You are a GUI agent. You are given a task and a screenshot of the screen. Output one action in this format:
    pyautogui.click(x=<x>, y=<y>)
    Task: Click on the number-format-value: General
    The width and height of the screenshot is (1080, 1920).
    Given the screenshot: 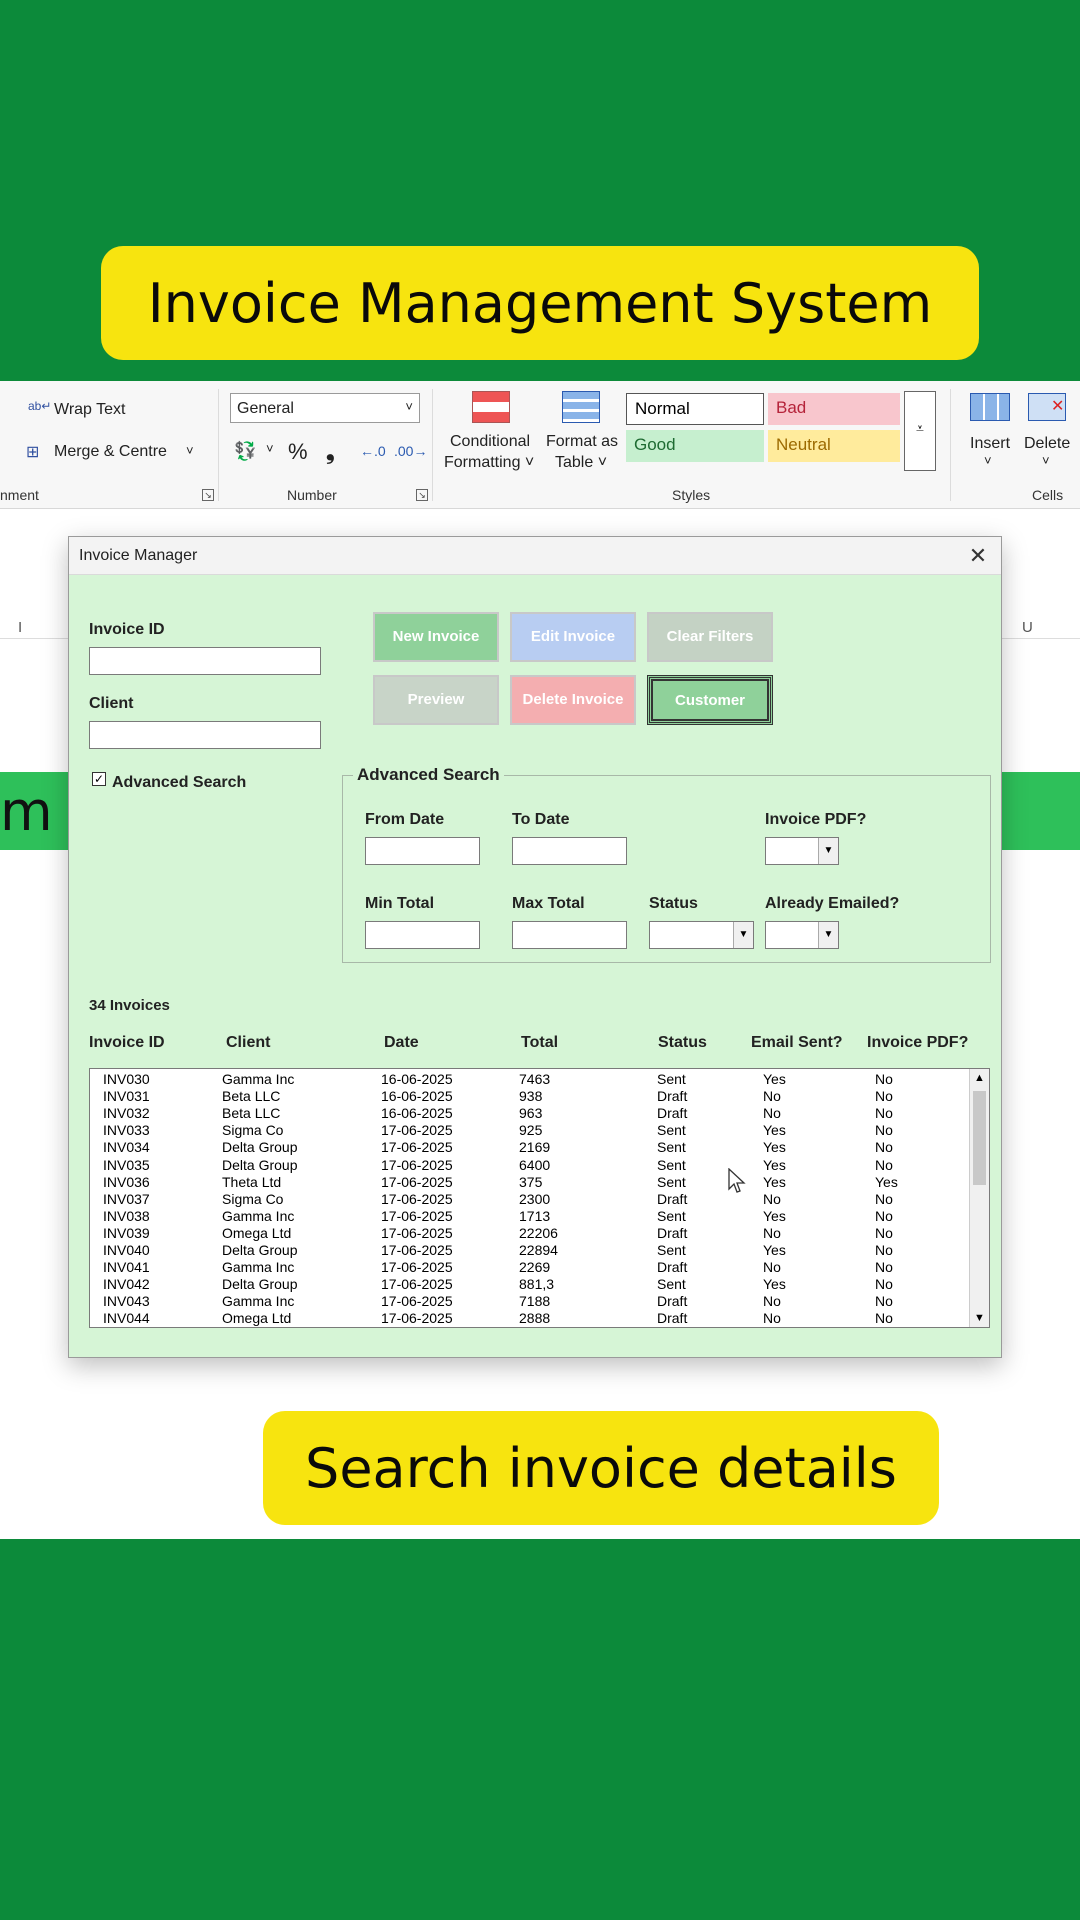 What is the action you would take?
    pyautogui.click(x=265, y=408)
    